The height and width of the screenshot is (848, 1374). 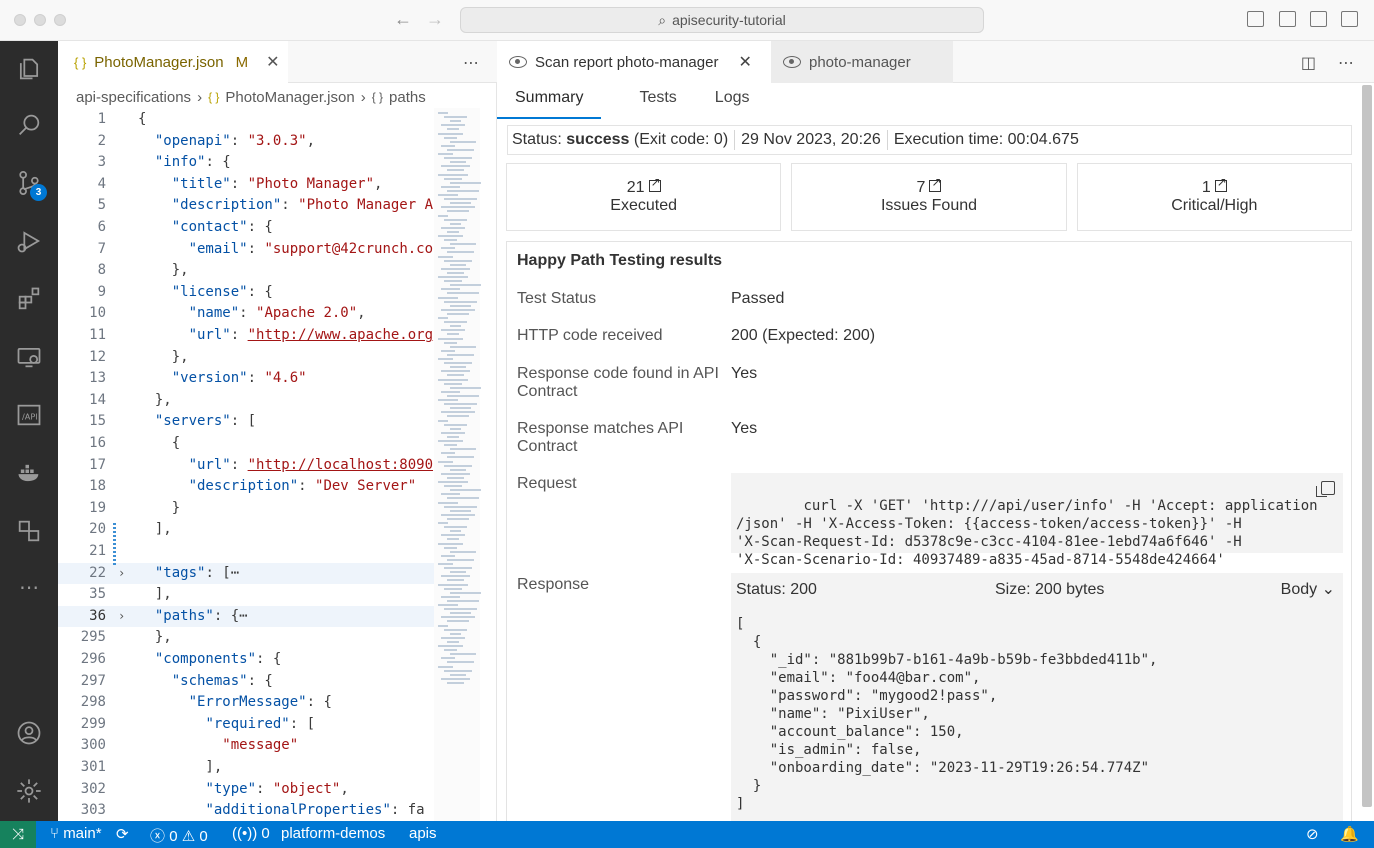 I want to click on notifications-bell-icon: 🔔, so click(x=1349, y=834).